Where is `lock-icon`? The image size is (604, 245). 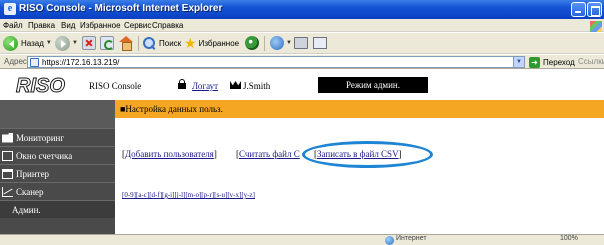 lock-icon is located at coordinates (182, 84).